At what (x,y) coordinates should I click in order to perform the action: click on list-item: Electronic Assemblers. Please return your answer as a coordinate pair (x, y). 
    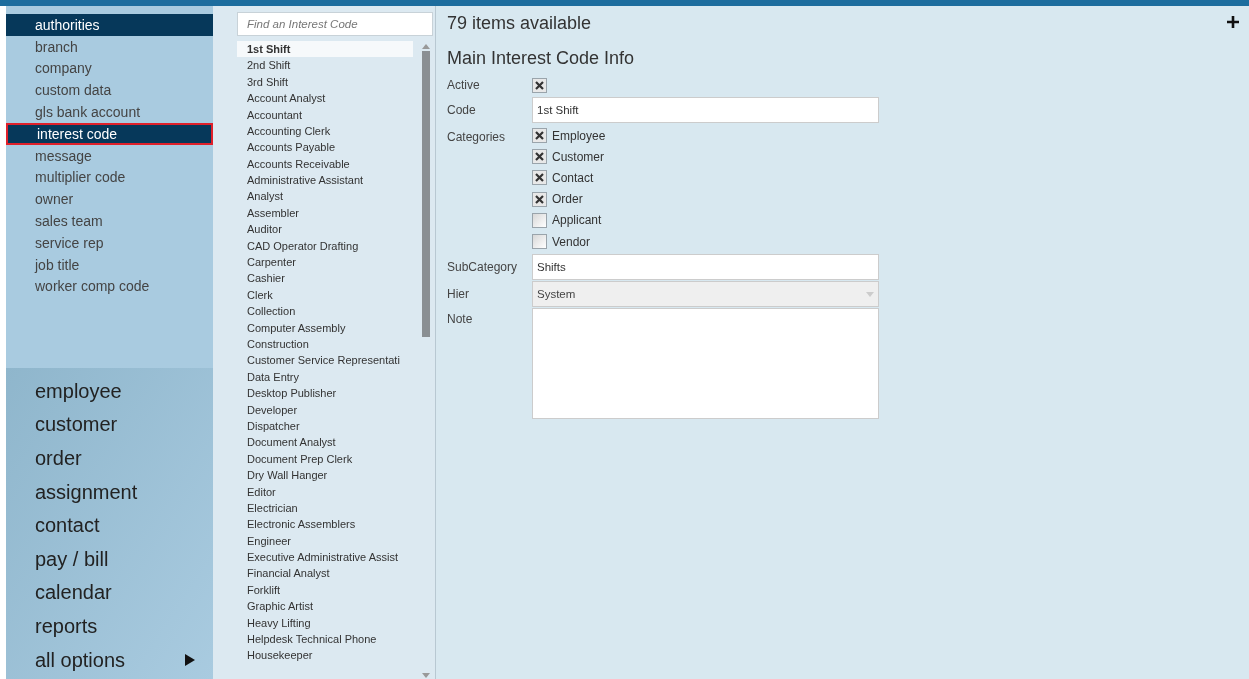
    Looking at the image, I should click on (325, 524).